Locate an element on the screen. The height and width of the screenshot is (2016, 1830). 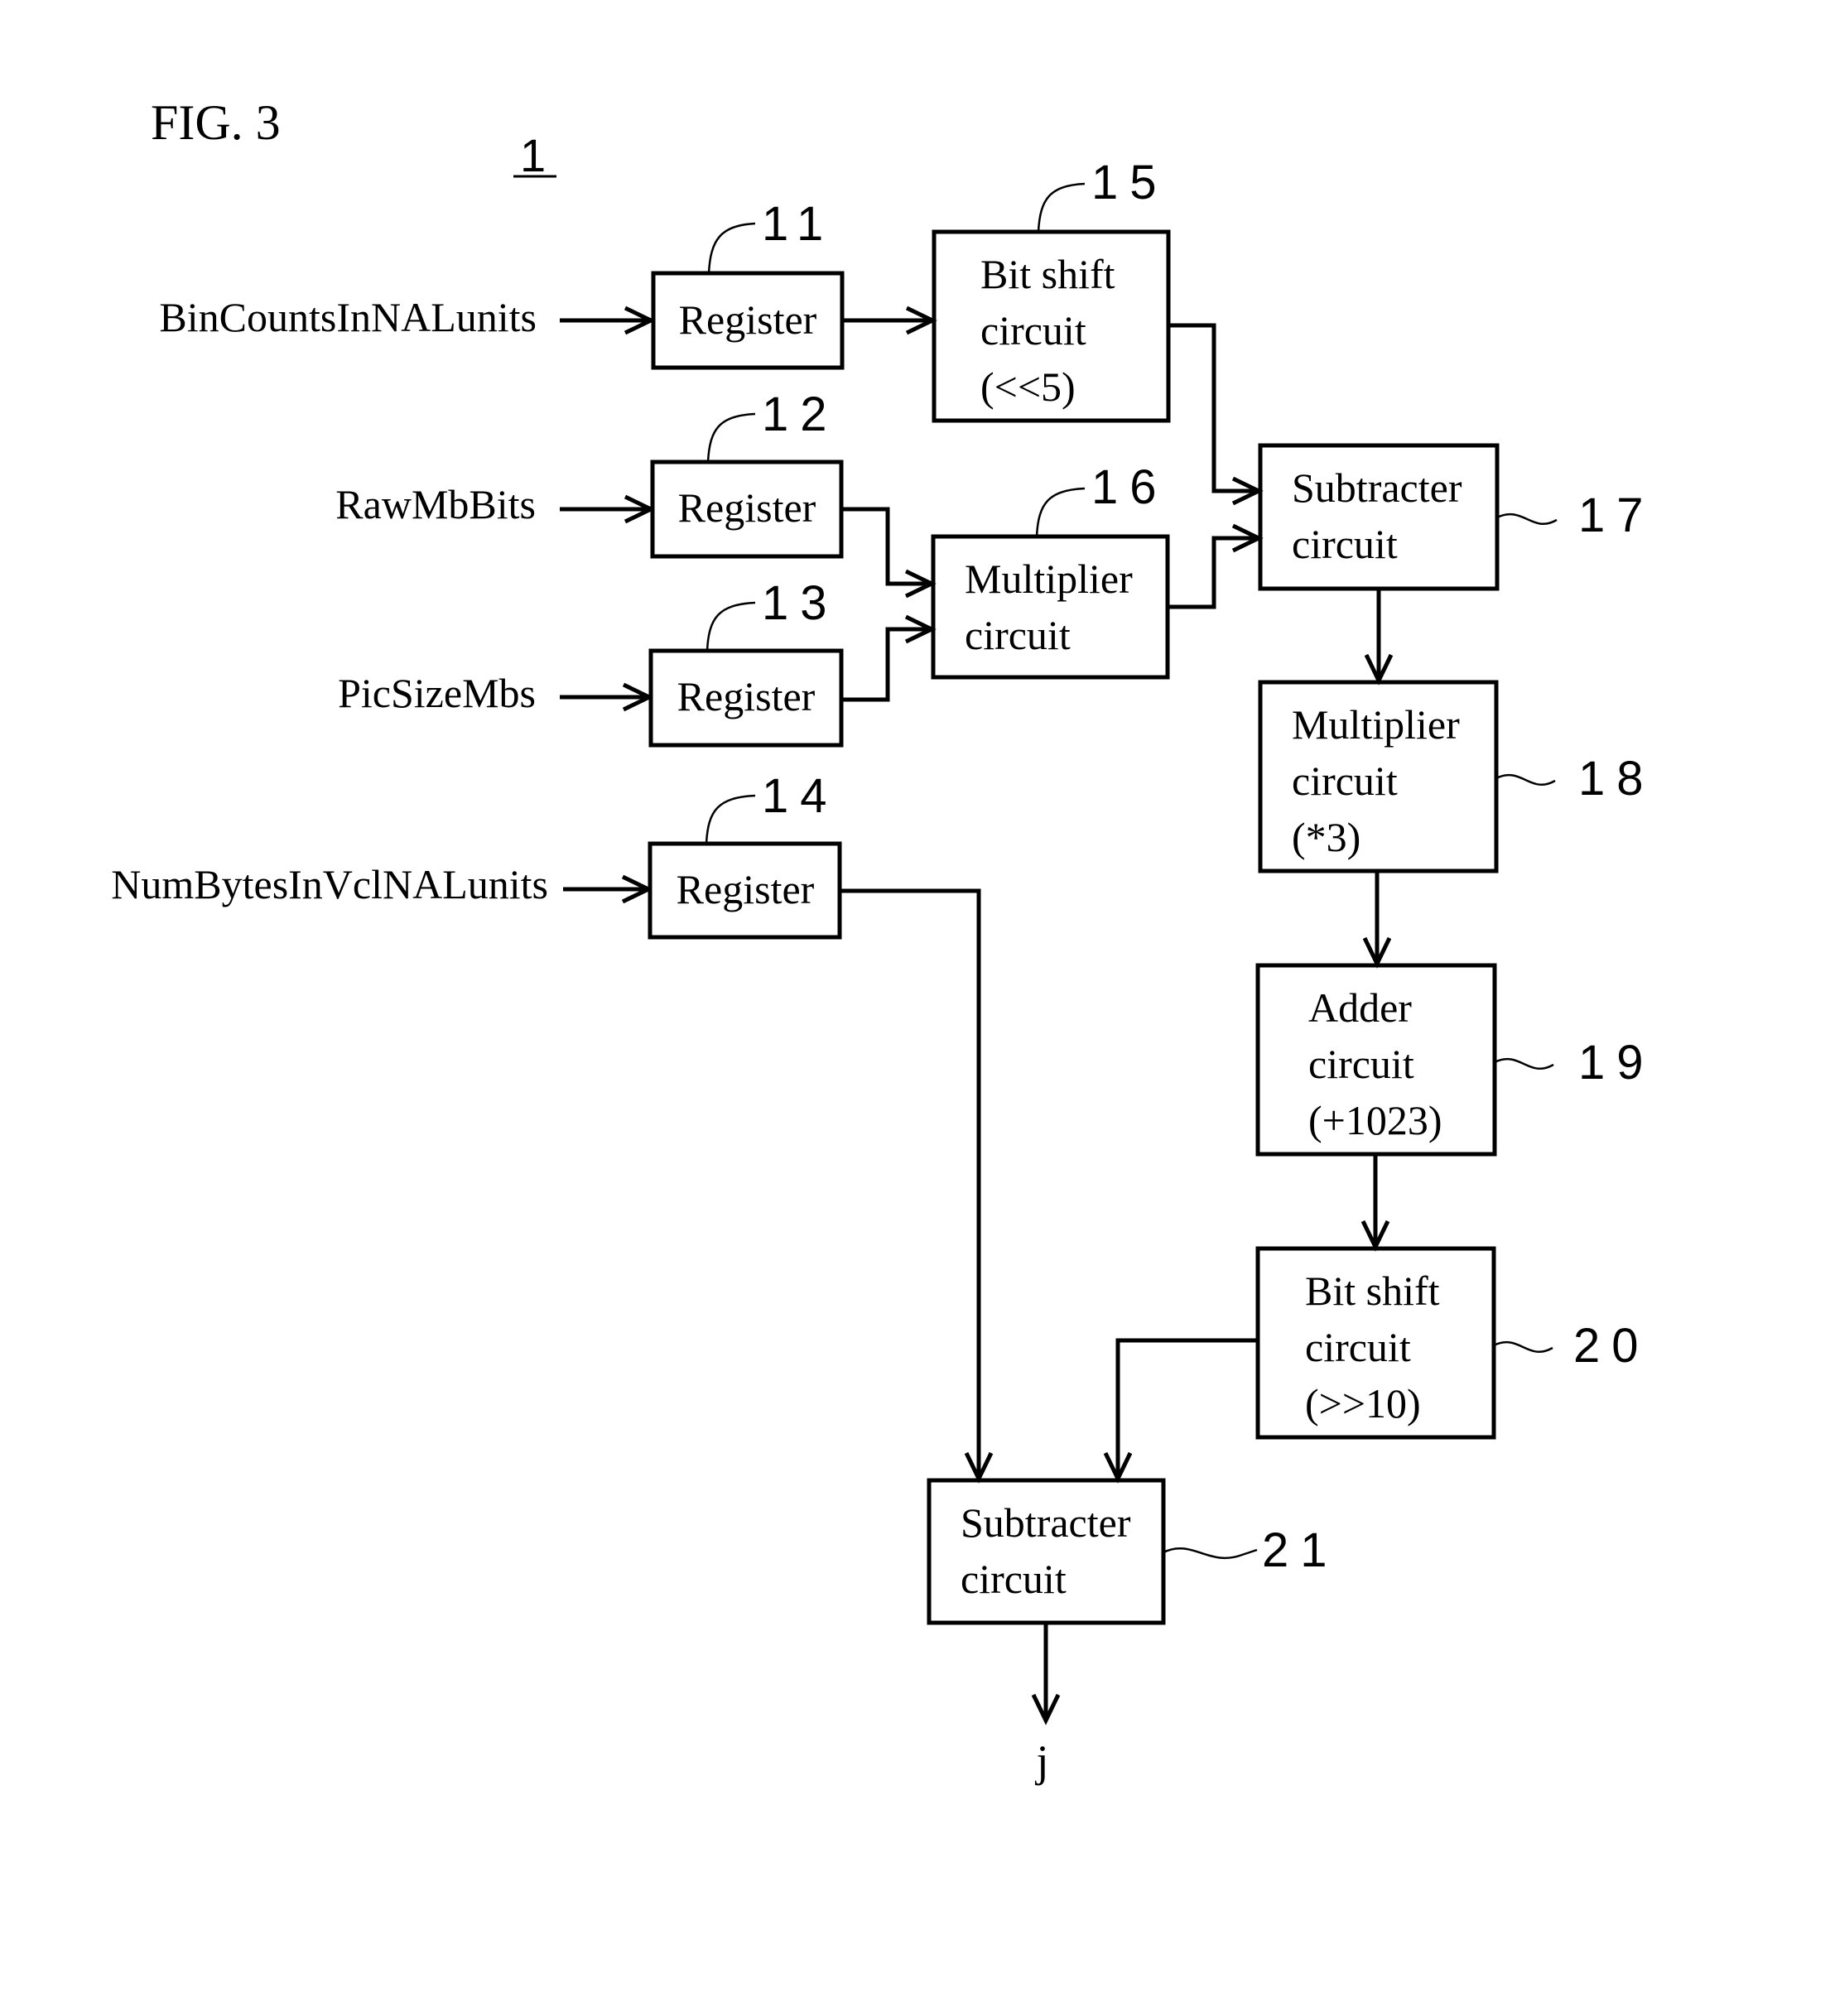
ref-18: 18 is located at coordinates (1616, 779).